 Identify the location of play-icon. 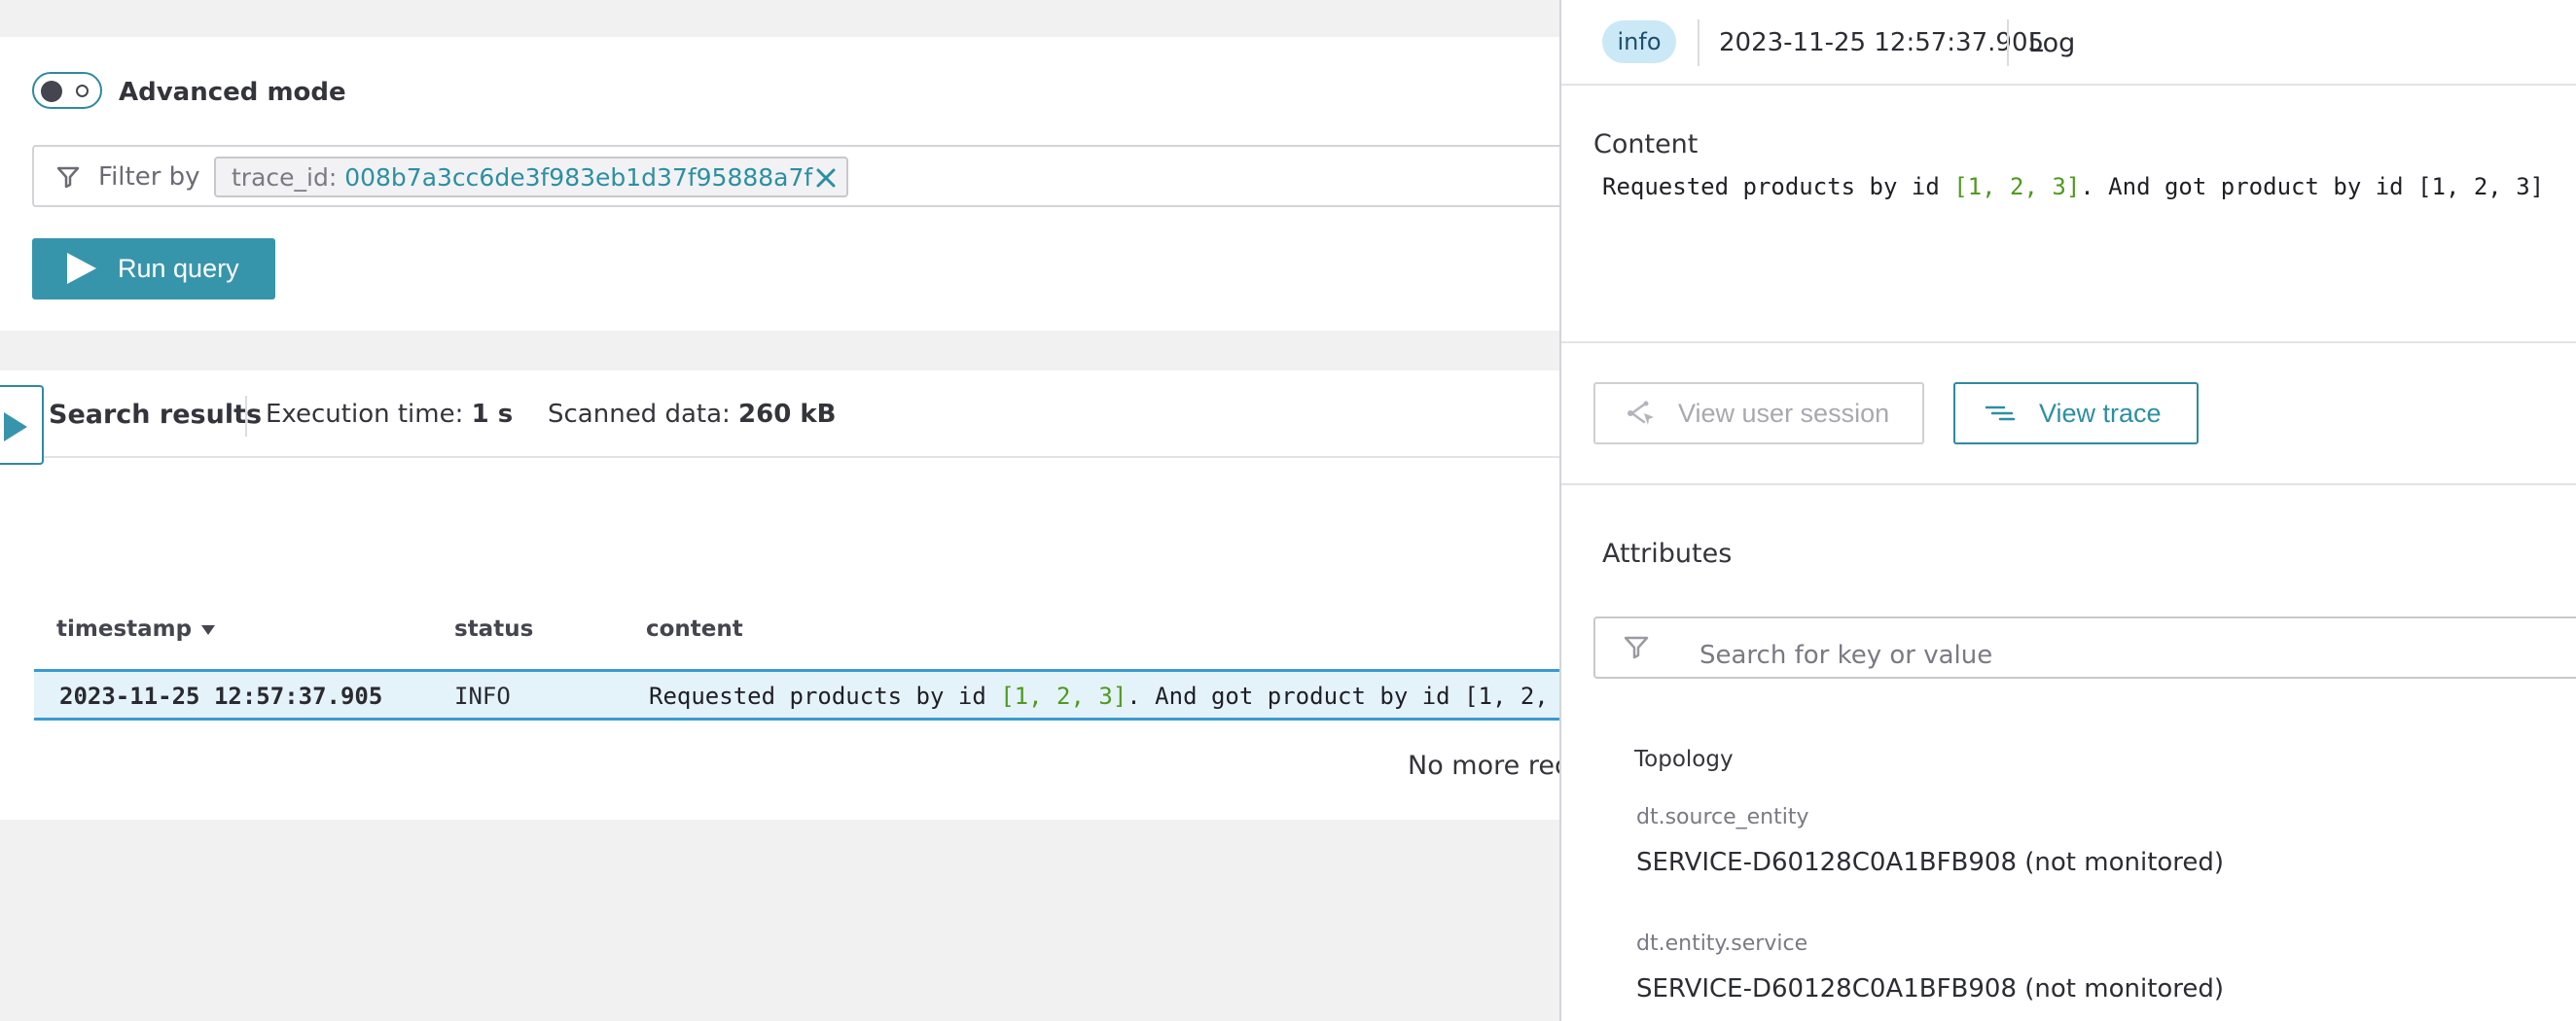
(81, 268).